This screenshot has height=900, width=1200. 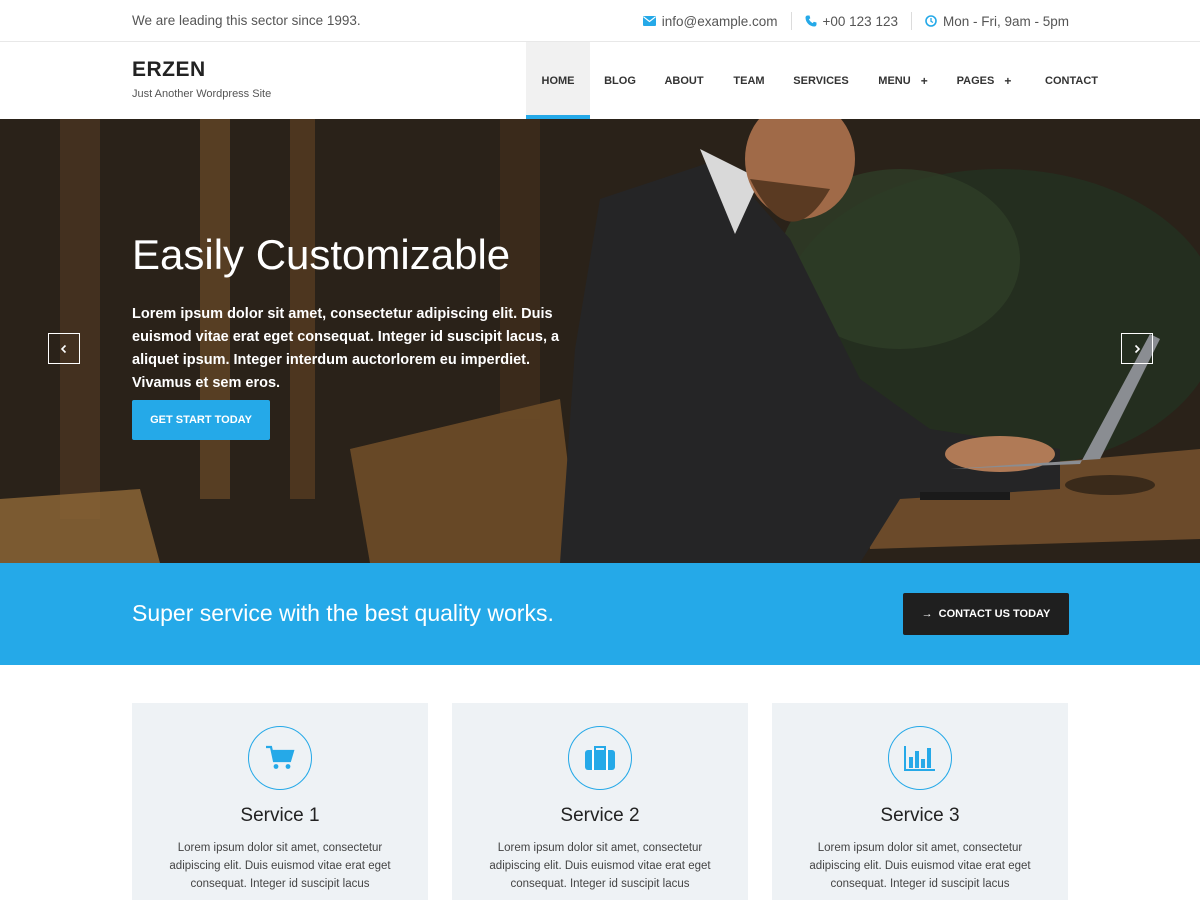 I want to click on nav-item-about: ABOUT, so click(x=684, y=80).